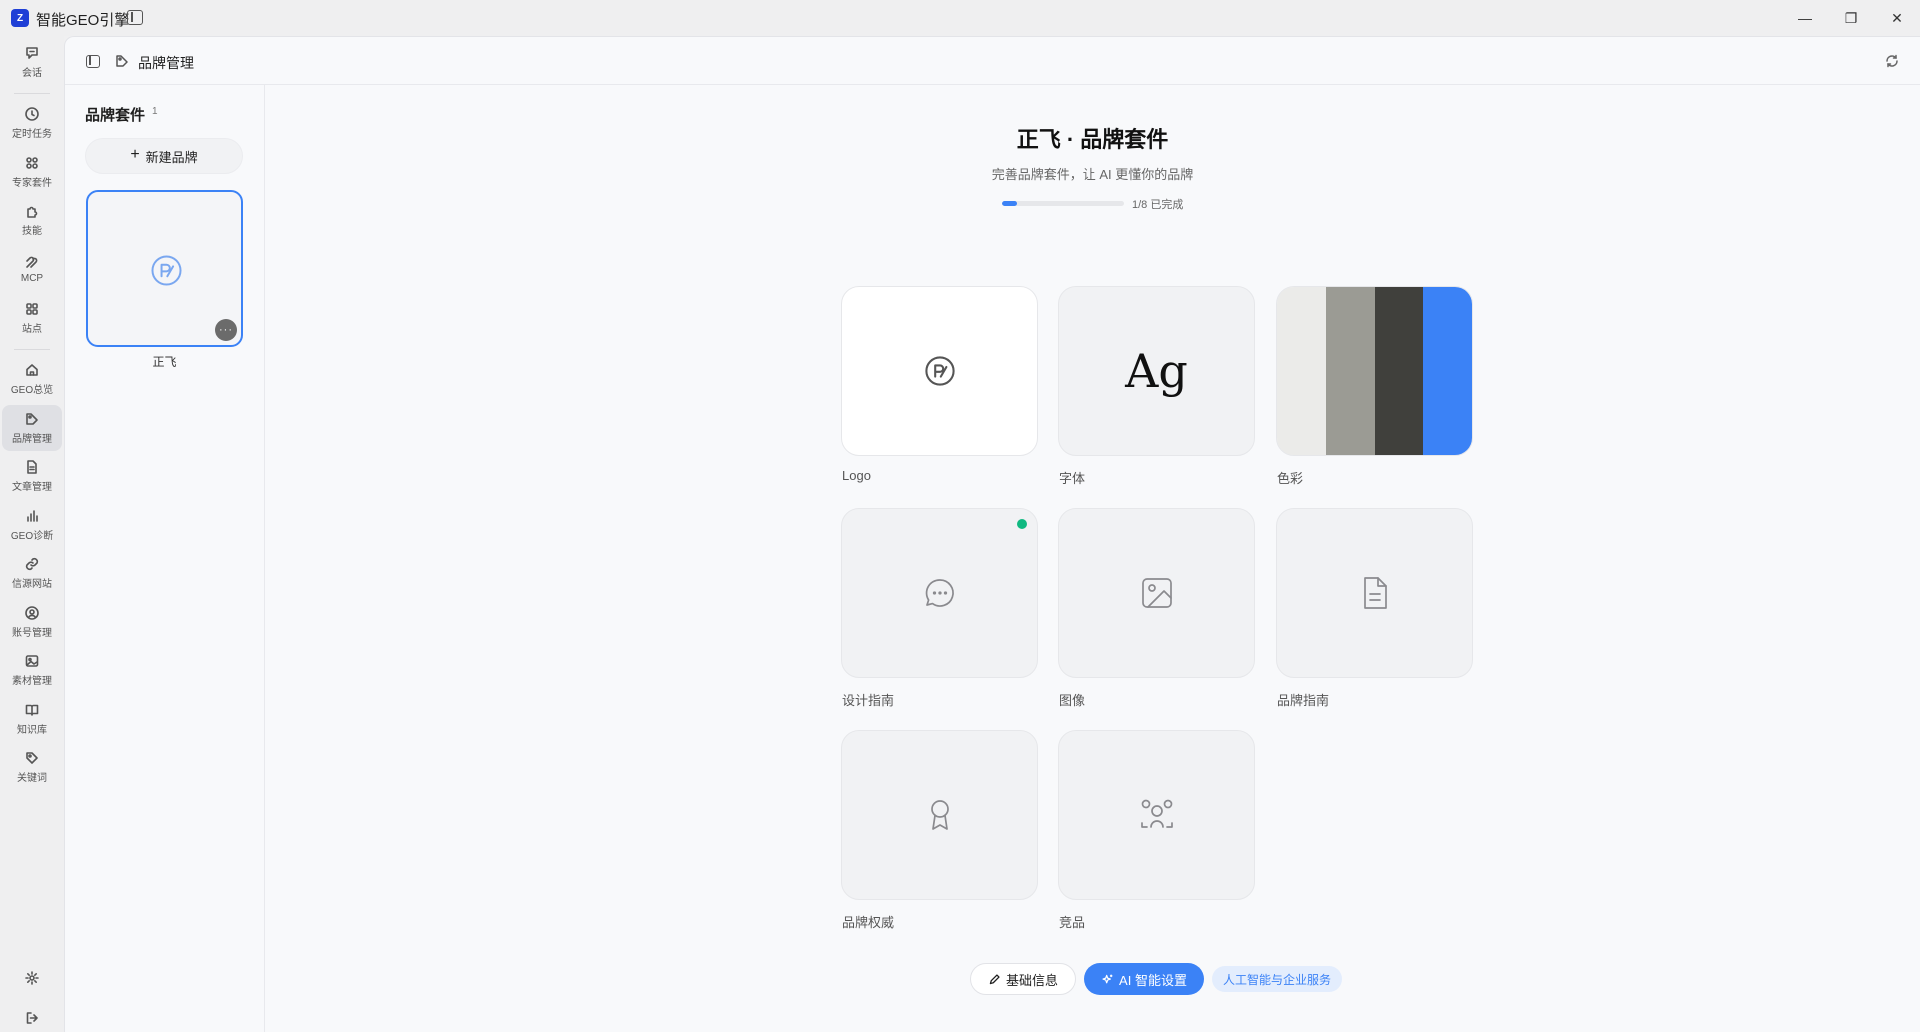 The width and height of the screenshot is (1920, 1032). Describe the element at coordinates (994, 978) in the screenshot. I see `pencil-icon` at that location.